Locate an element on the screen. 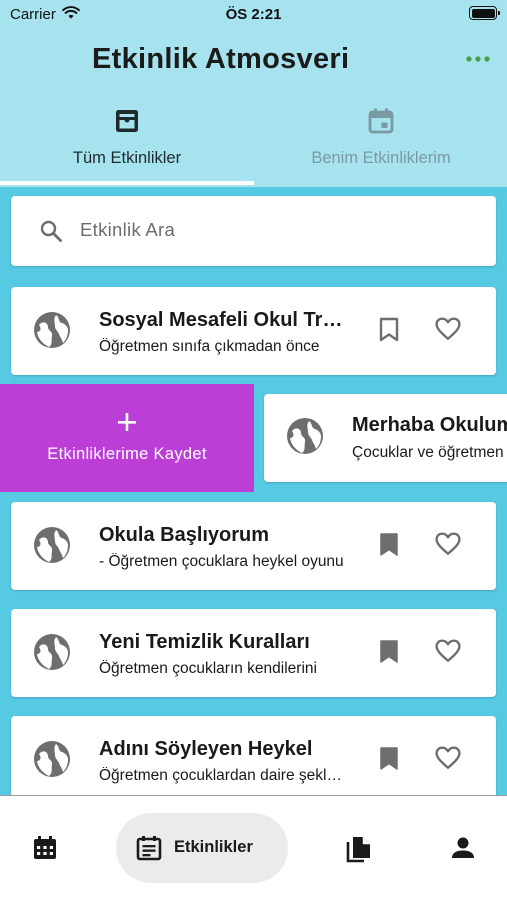  nav-events: Etkinlikler is located at coordinates (202, 848).